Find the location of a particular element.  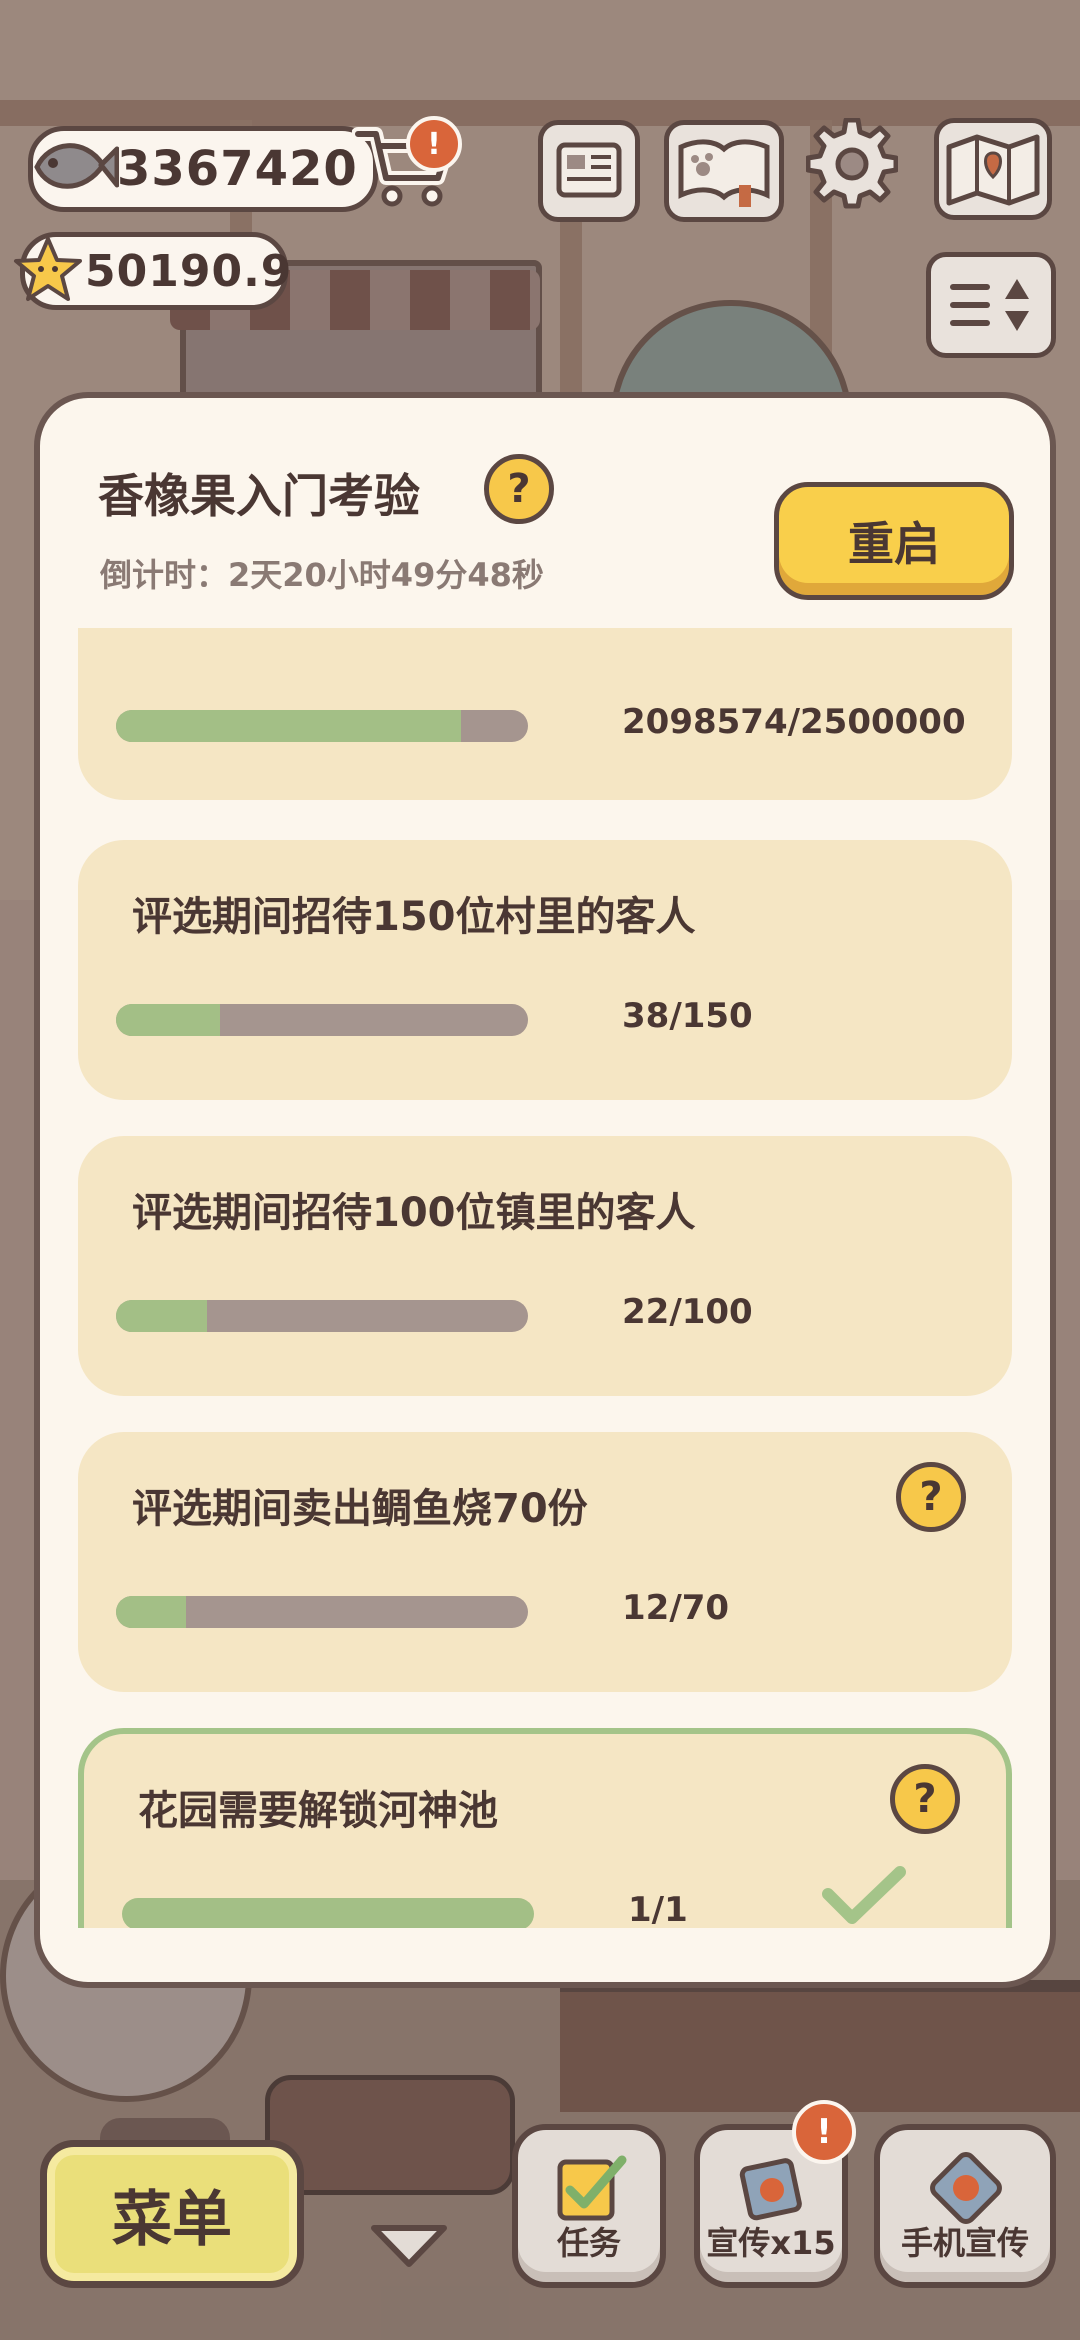

dialog-title: 香橡果入门考验 is located at coordinates (259, 496).